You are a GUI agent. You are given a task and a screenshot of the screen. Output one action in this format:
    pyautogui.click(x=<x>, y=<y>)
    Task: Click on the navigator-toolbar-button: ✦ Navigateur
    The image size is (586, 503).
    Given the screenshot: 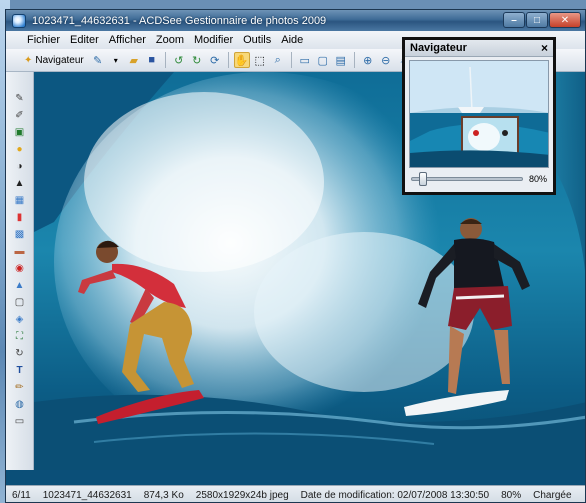 What is the action you would take?
    pyautogui.click(x=54, y=60)
    